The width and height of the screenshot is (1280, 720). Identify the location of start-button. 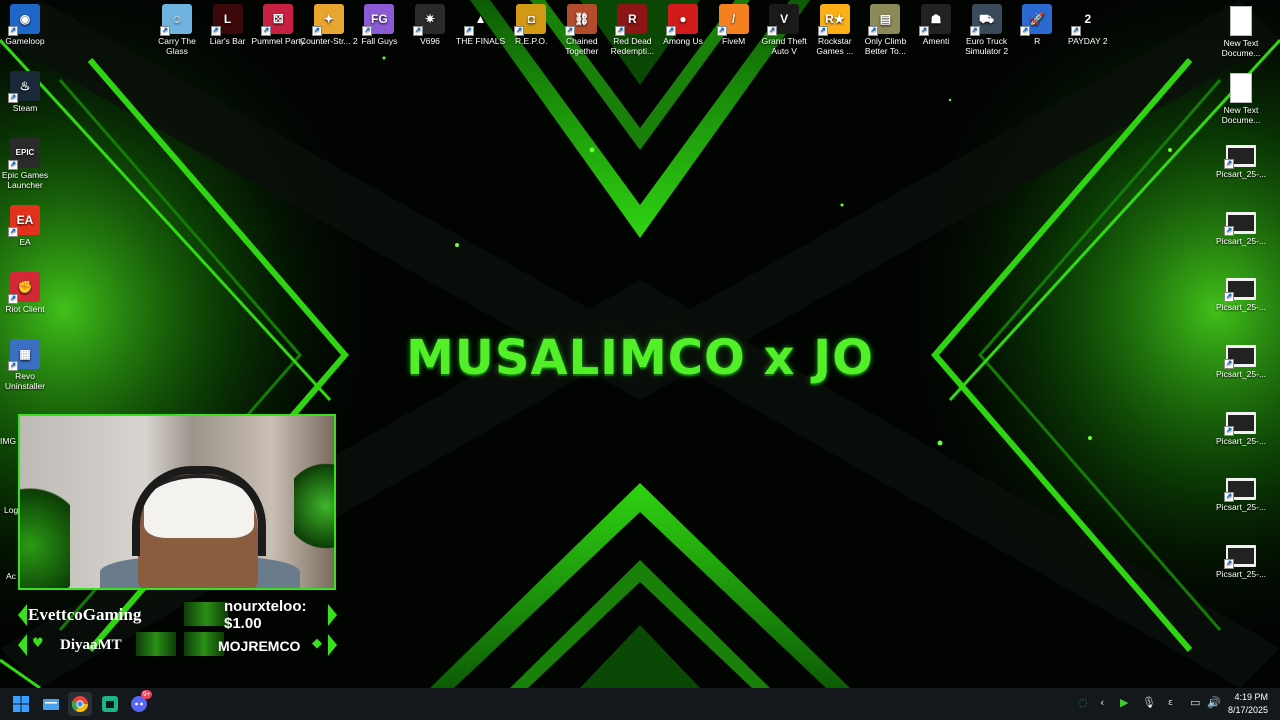
(21, 704).